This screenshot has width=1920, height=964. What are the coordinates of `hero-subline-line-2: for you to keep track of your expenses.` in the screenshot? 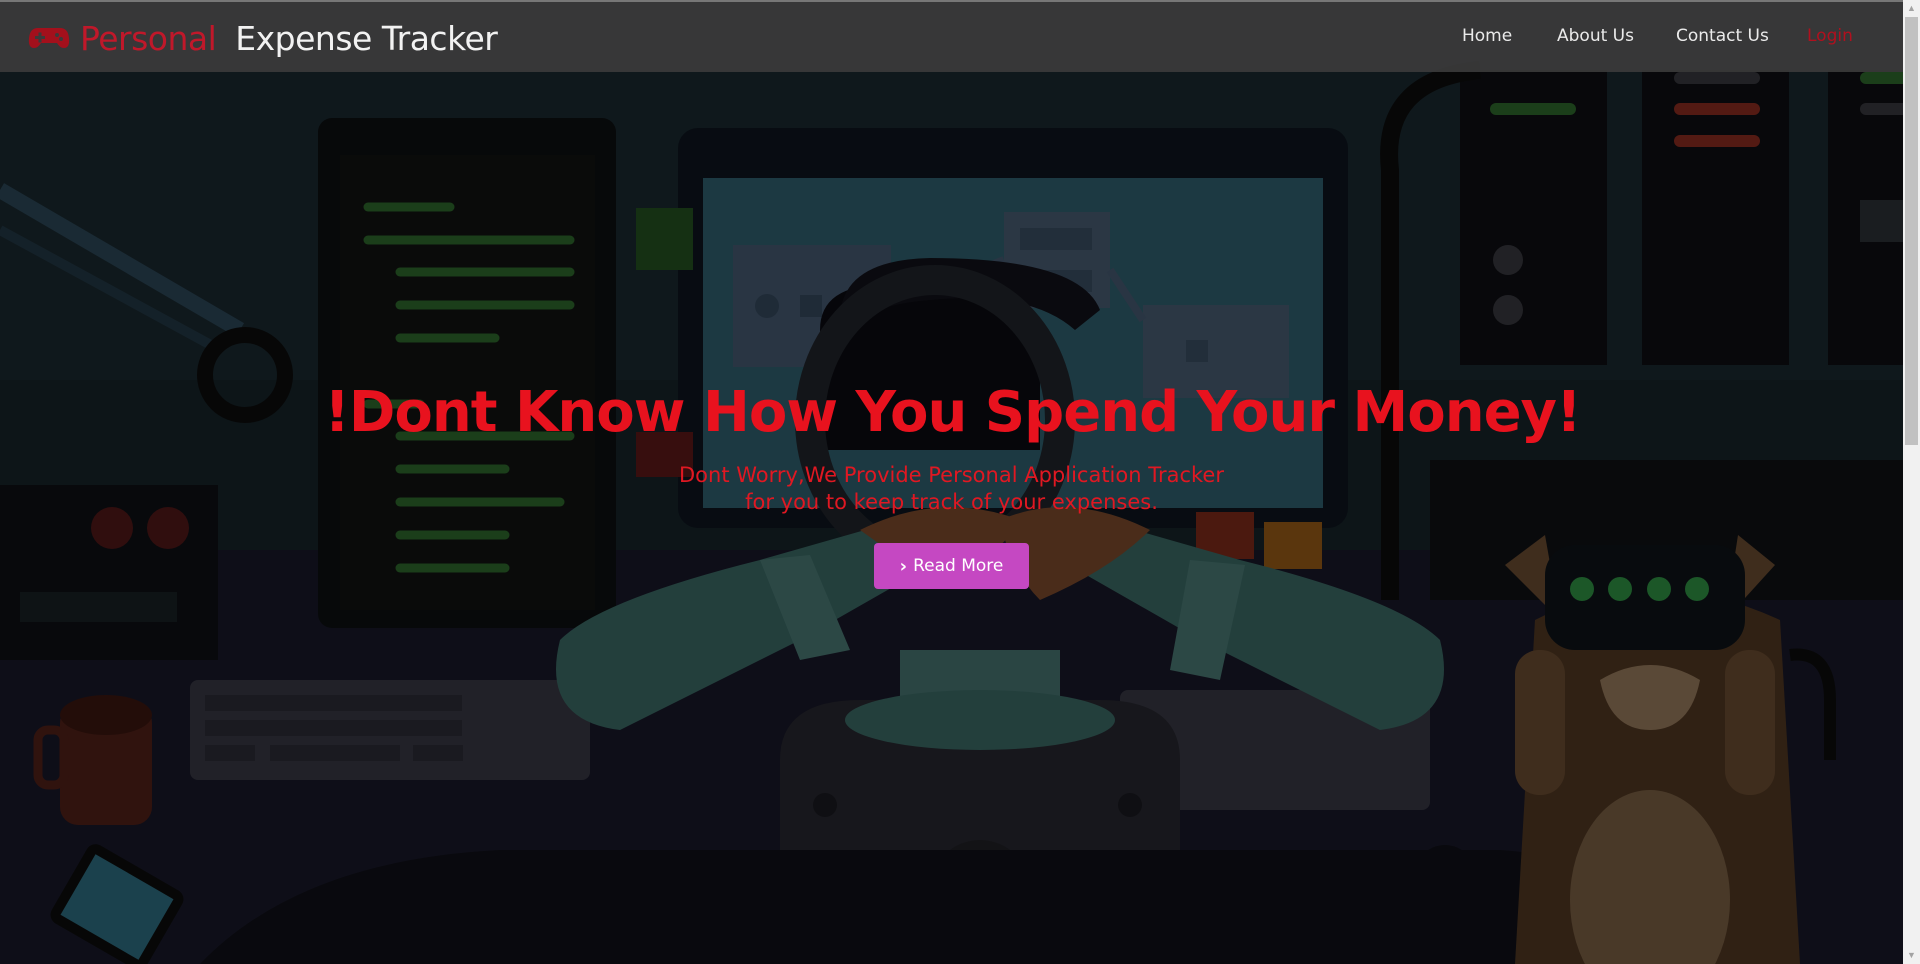 It's located at (951, 502).